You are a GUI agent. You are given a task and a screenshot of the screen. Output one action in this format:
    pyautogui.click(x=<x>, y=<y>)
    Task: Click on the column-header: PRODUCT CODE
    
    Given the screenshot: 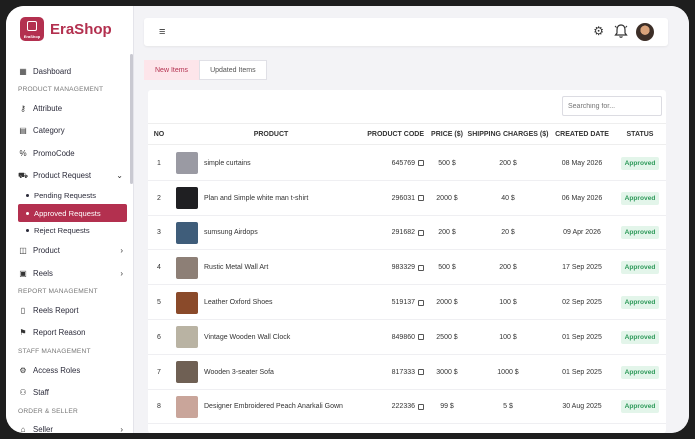 What is the action you would take?
    pyautogui.click(x=395, y=134)
    